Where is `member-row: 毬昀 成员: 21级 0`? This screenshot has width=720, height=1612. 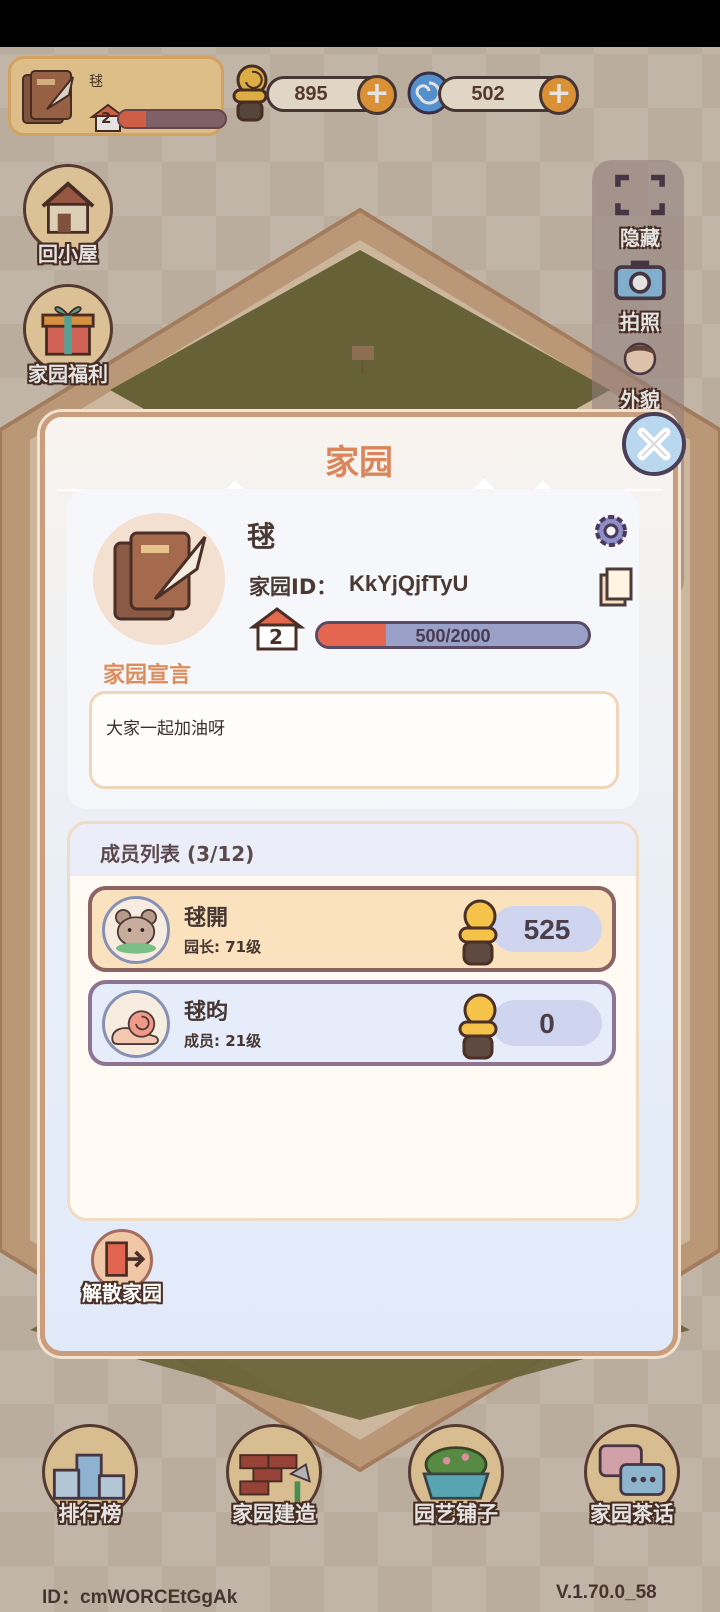
member-row: 毬昀 成员: 21级 0 is located at coordinates (352, 1023).